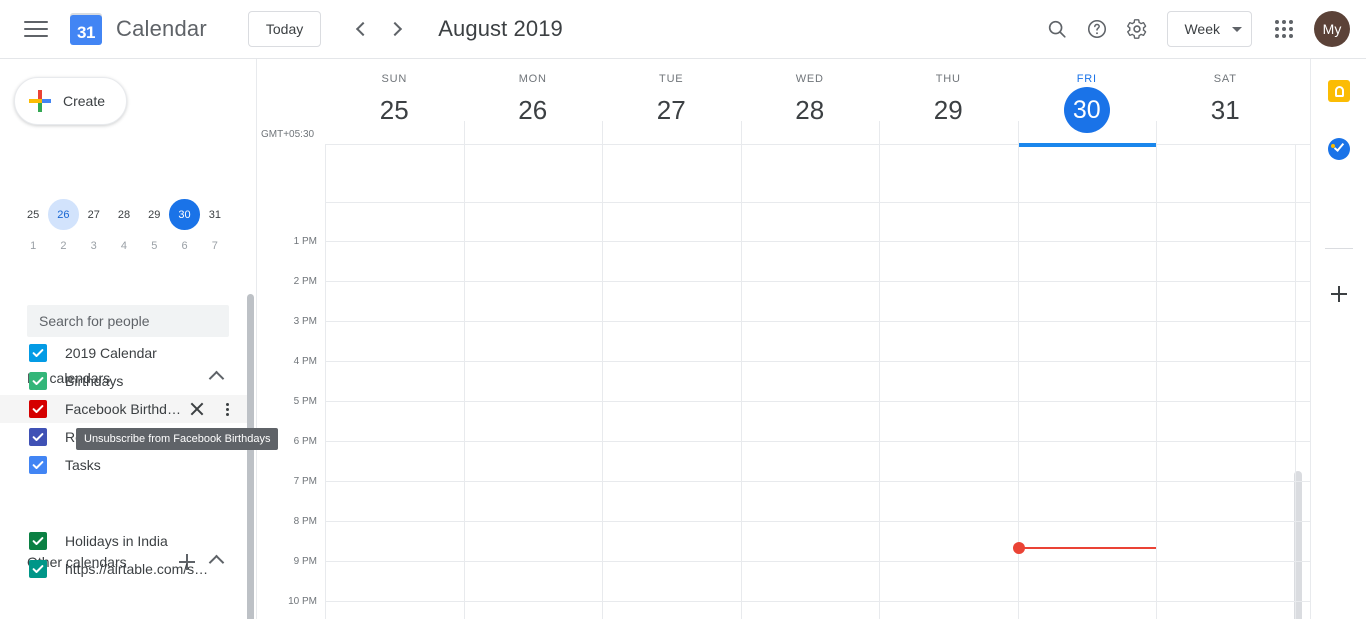  I want to click on top-app-bar: 31 Calendar Today August 2019 Week My, so click(683, 29).